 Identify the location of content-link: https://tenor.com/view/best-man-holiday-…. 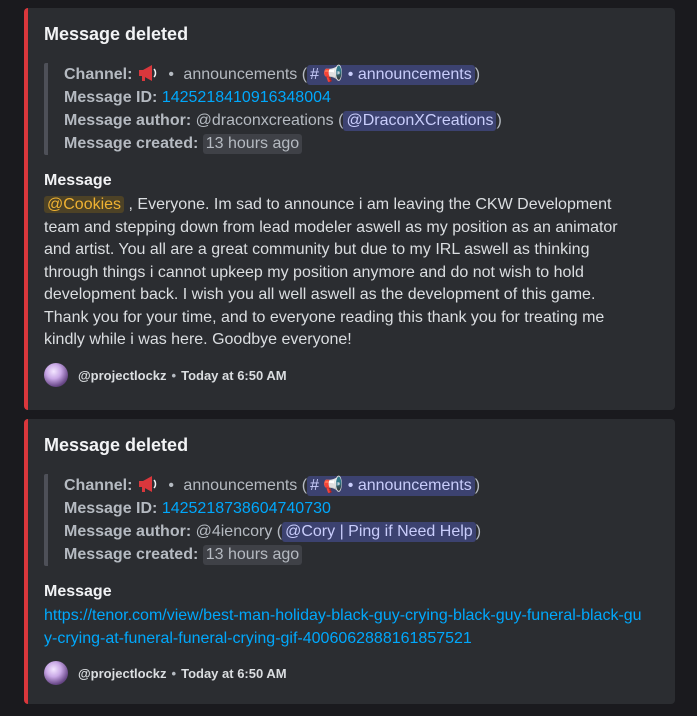
(343, 627).